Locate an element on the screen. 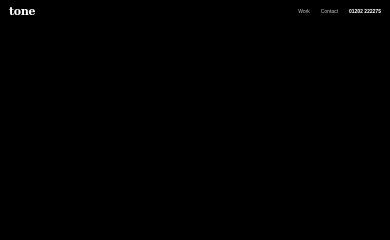 This screenshot has height=240, width=390. site-header: tone Work Contact 01202 222275 is located at coordinates (195, 13).